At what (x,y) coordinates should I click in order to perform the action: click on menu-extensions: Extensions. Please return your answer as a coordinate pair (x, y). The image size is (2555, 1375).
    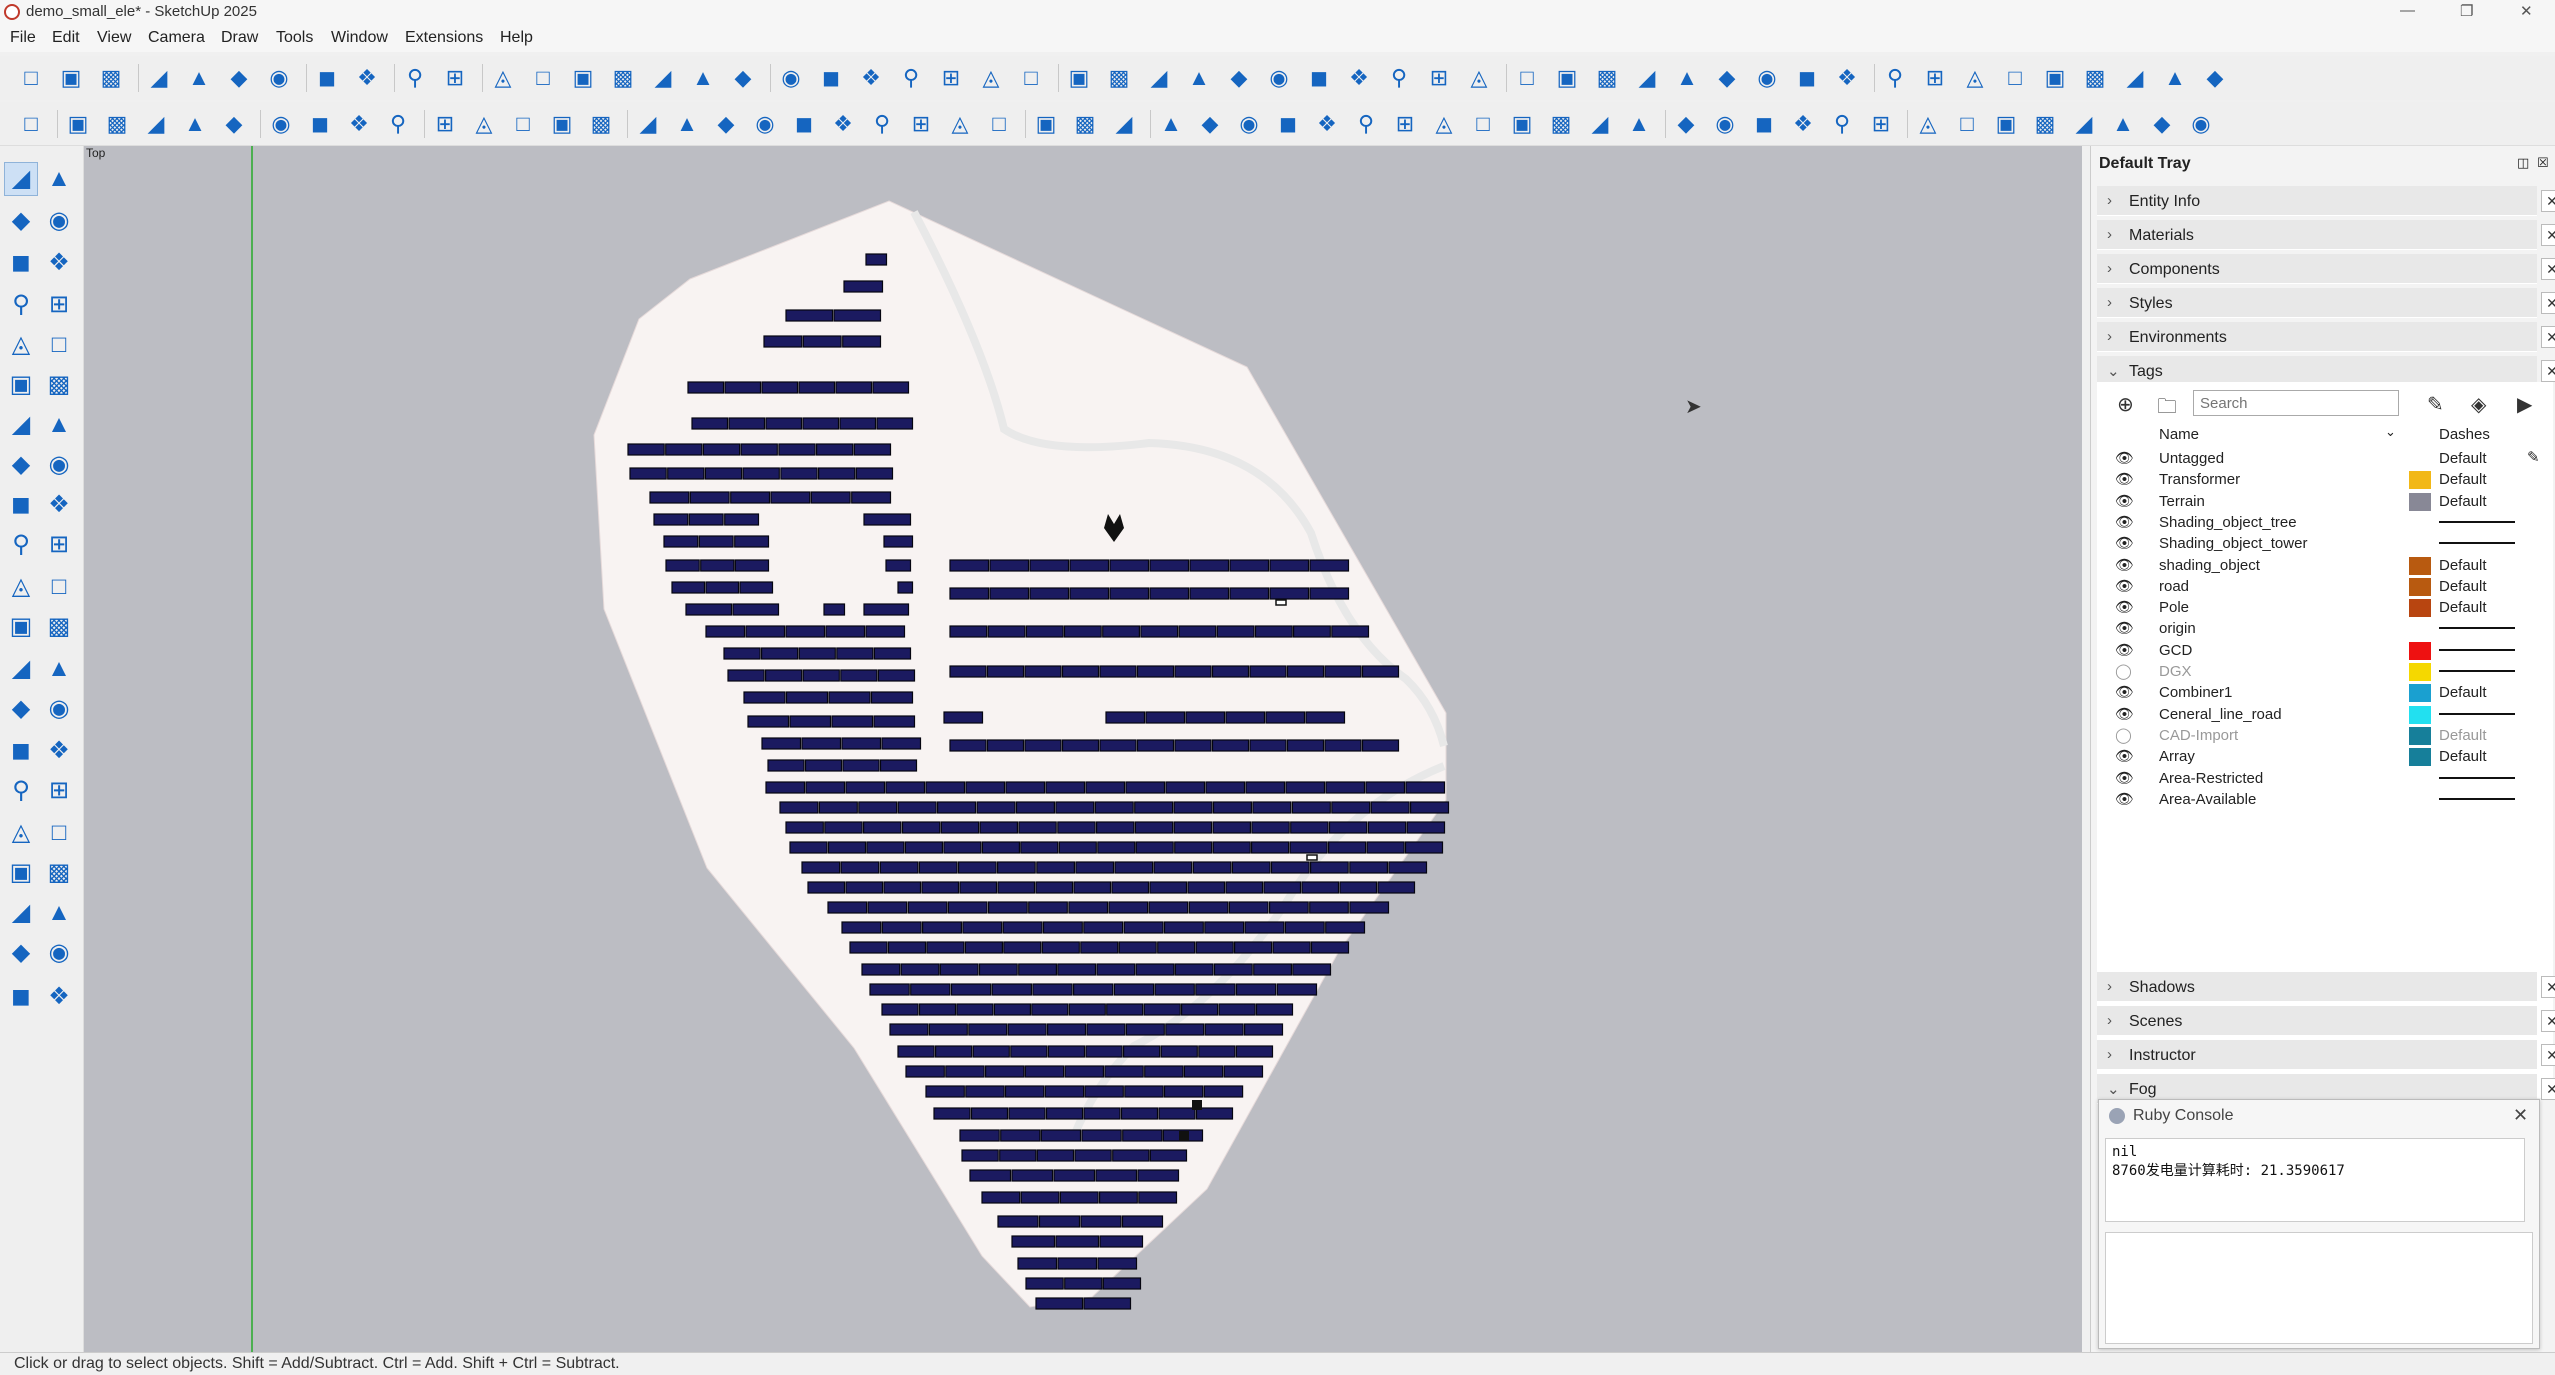
    Looking at the image, I should click on (444, 38).